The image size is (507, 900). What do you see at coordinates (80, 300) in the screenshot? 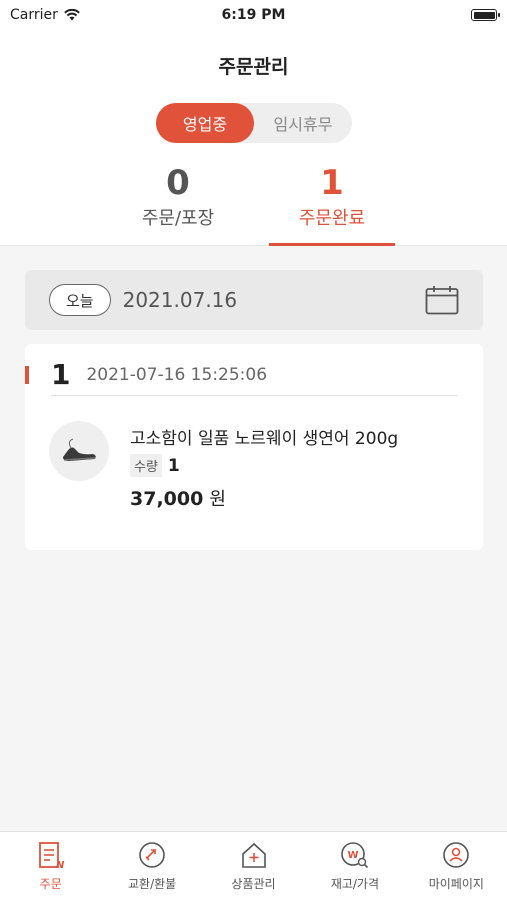
I see `today-button: 오늘` at bounding box center [80, 300].